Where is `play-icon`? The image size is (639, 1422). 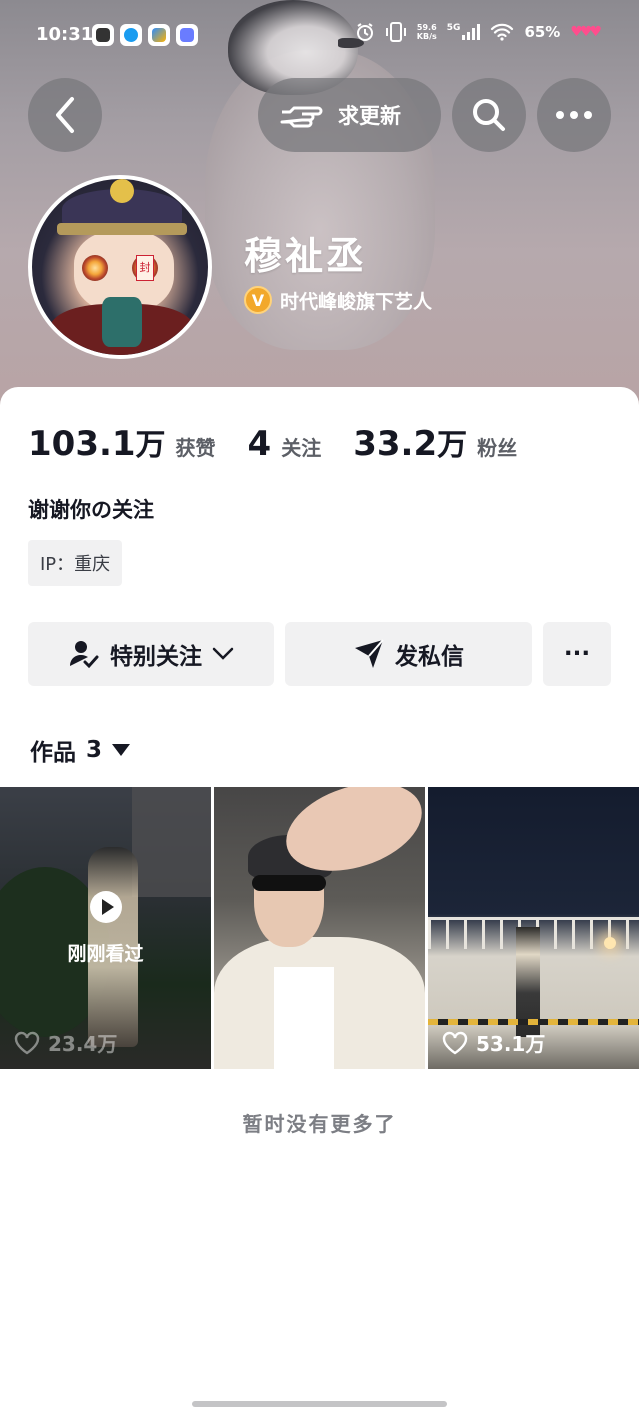
play-icon is located at coordinates (106, 907).